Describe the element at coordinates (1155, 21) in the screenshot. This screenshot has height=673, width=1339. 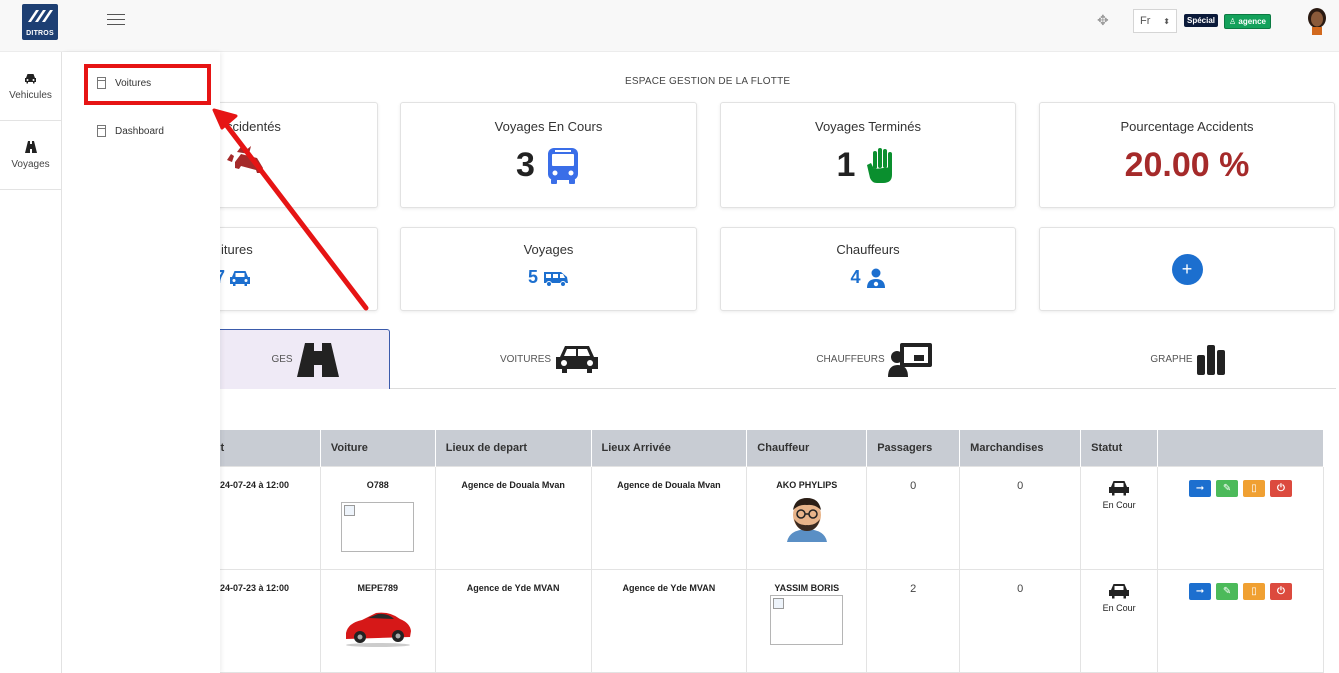
I see `language-select: Fr ⬍` at that location.